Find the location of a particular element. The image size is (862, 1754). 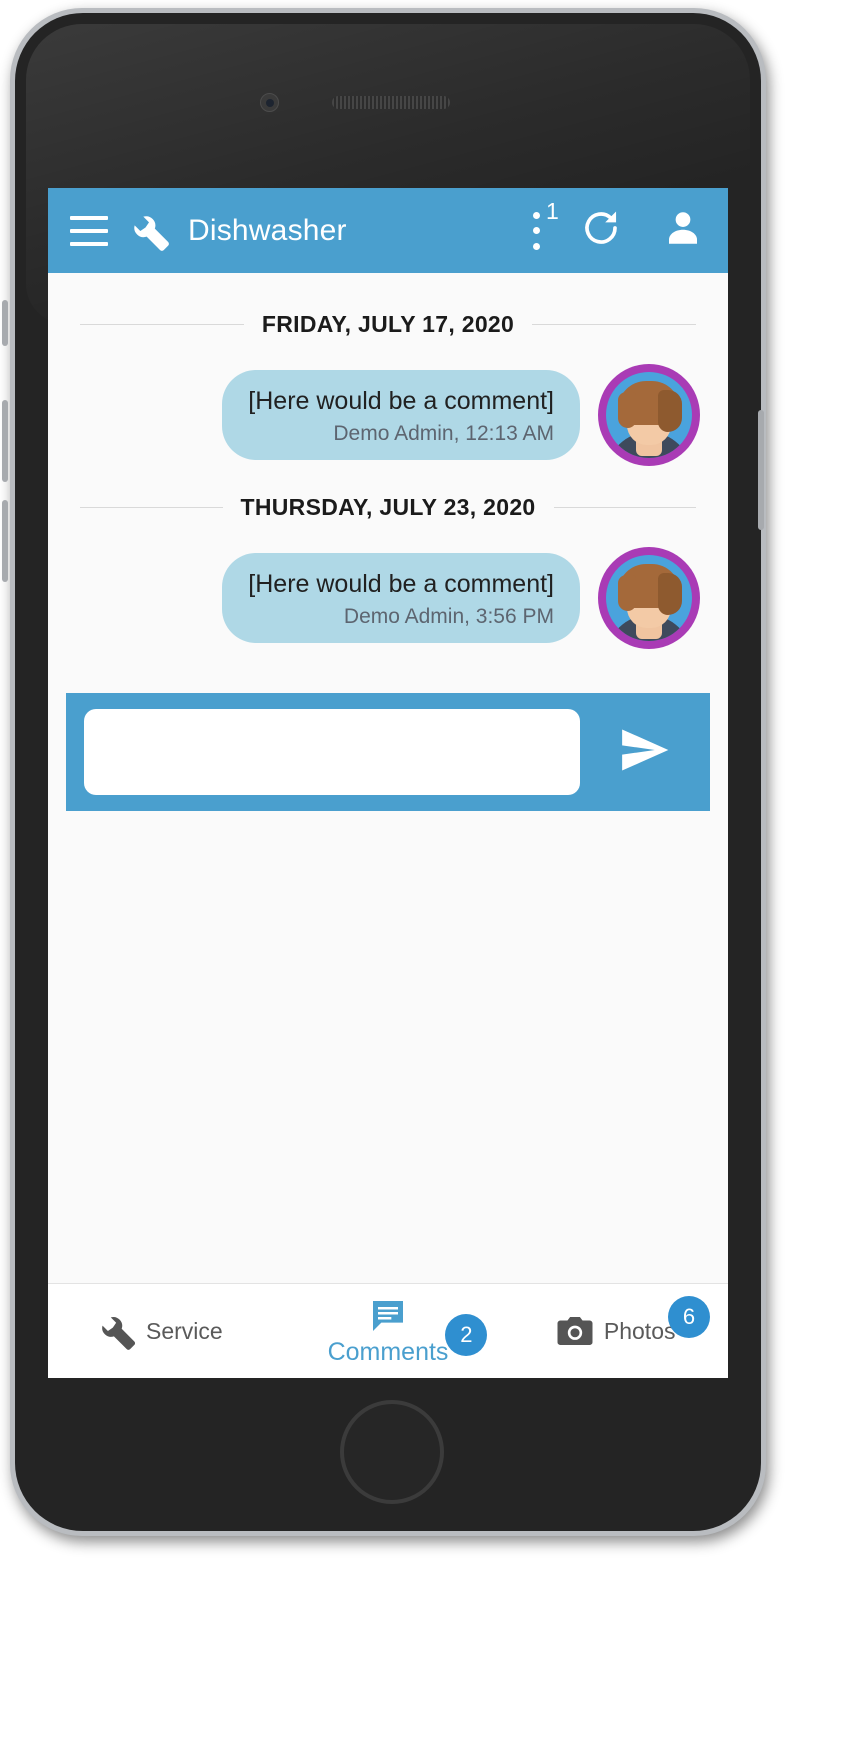

page-title: Dishwasher is located at coordinates (267, 230).